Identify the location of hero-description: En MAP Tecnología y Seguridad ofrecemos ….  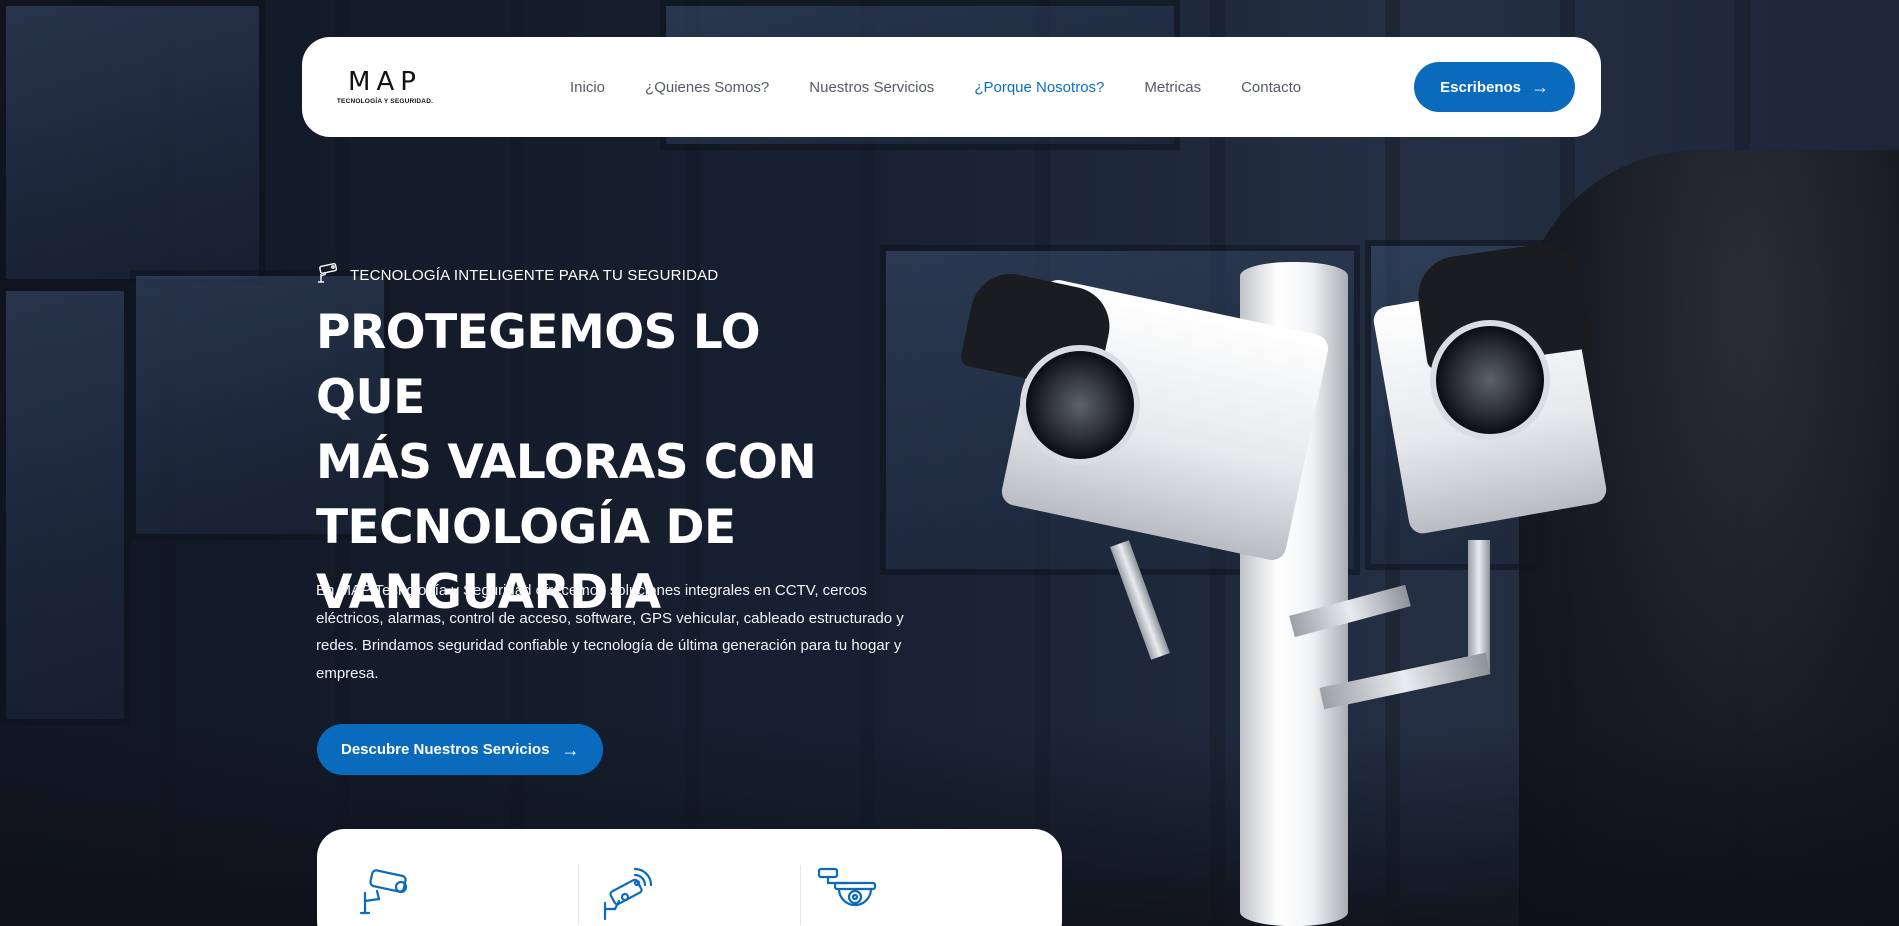
(610, 632).